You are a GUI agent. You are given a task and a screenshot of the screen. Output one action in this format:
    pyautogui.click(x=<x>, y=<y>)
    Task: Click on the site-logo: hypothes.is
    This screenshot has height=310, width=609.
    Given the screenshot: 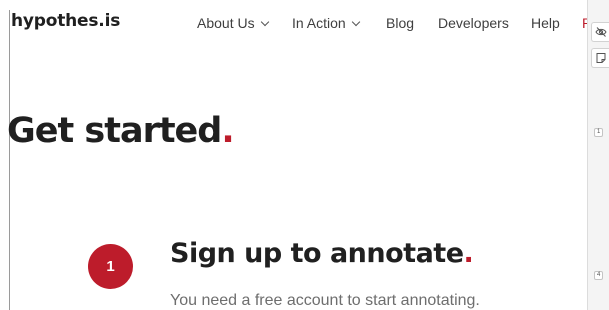 What is the action you would take?
    pyautogui.click(x=65, y=21)
    